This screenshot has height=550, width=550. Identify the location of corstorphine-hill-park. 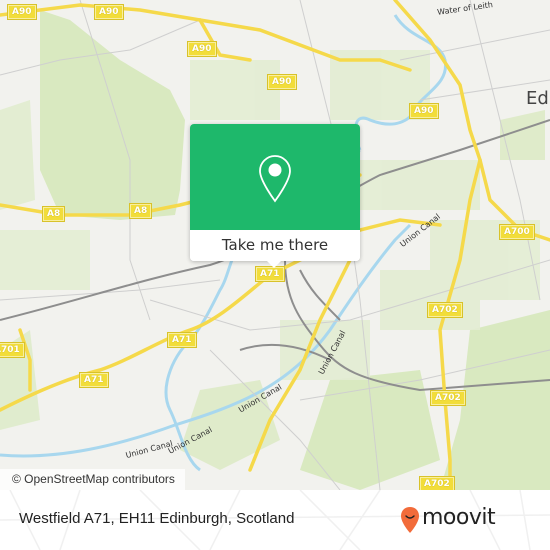
(112, 115).